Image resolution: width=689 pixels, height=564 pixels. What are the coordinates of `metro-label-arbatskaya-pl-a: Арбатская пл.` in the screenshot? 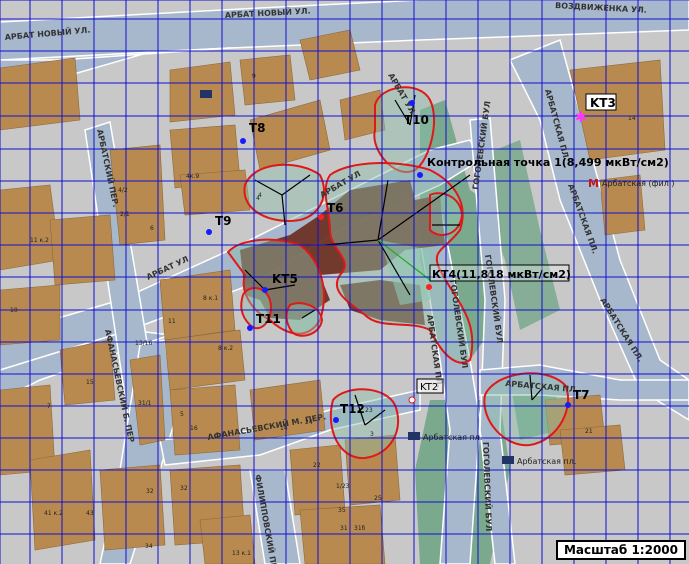 It's located at (452, 437).